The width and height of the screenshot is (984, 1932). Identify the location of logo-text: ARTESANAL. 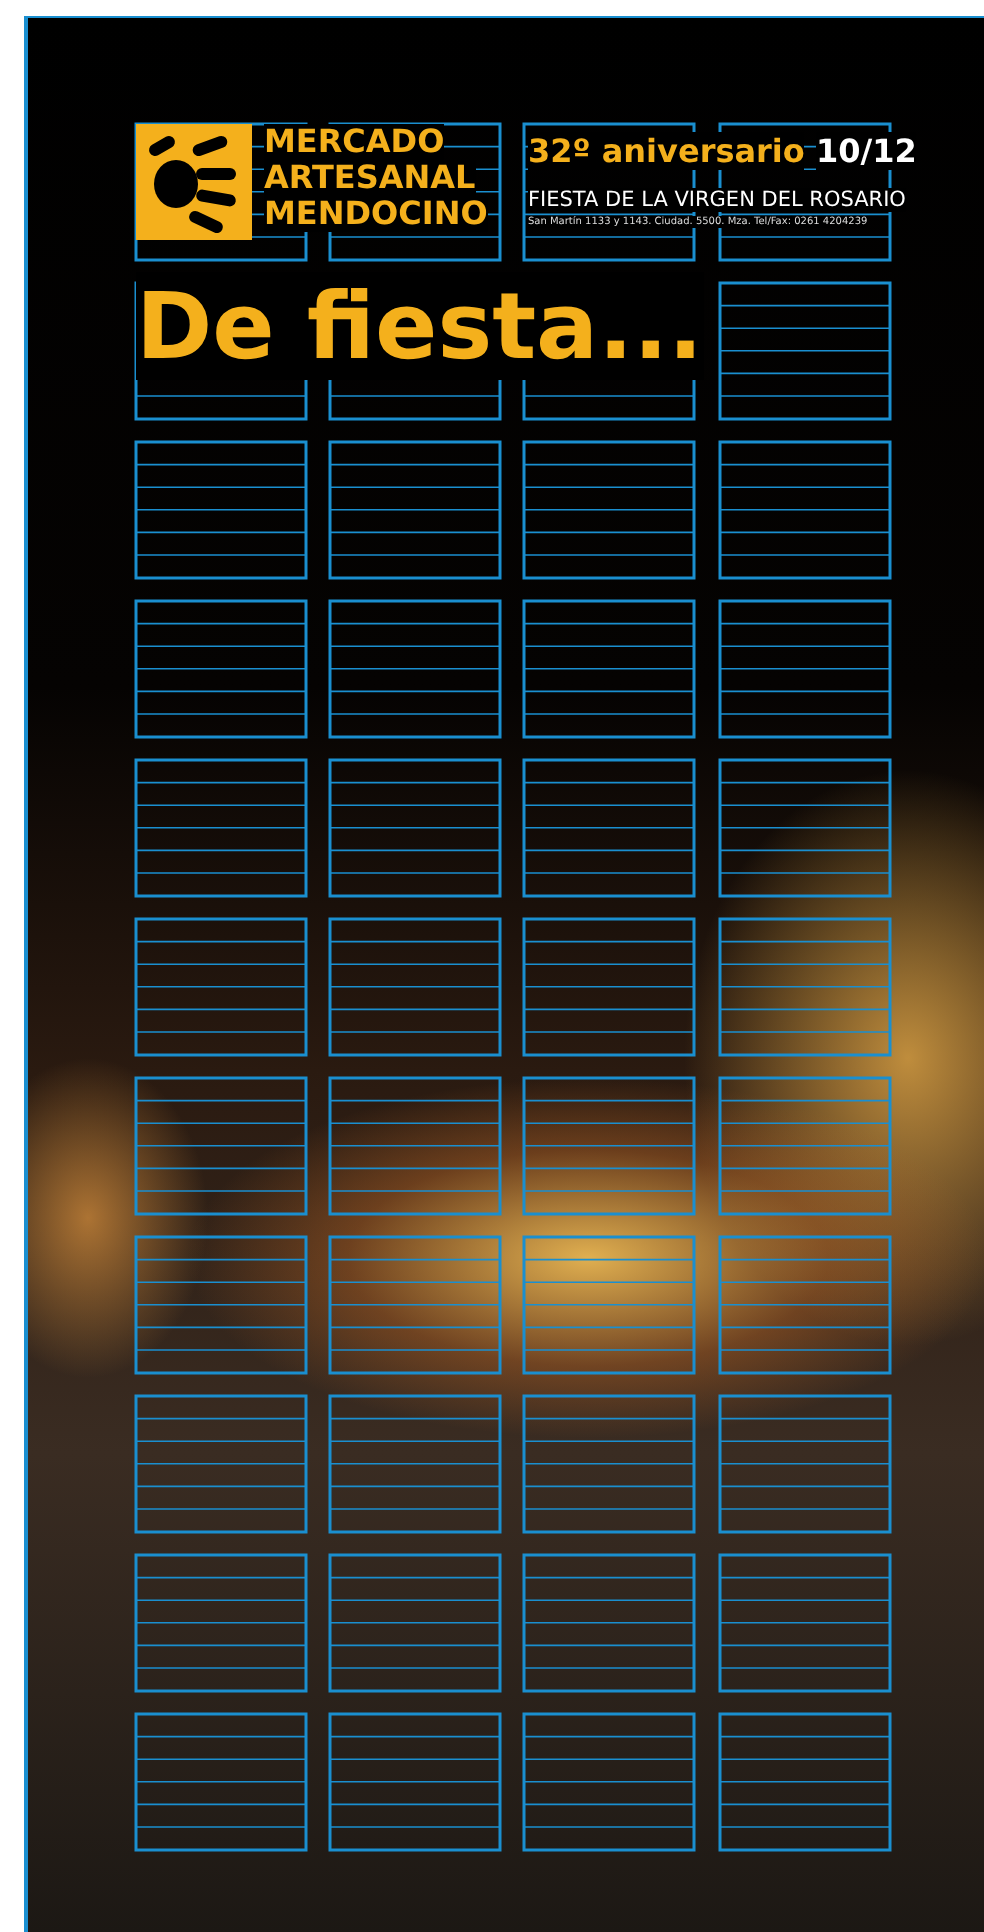
(370, 178).